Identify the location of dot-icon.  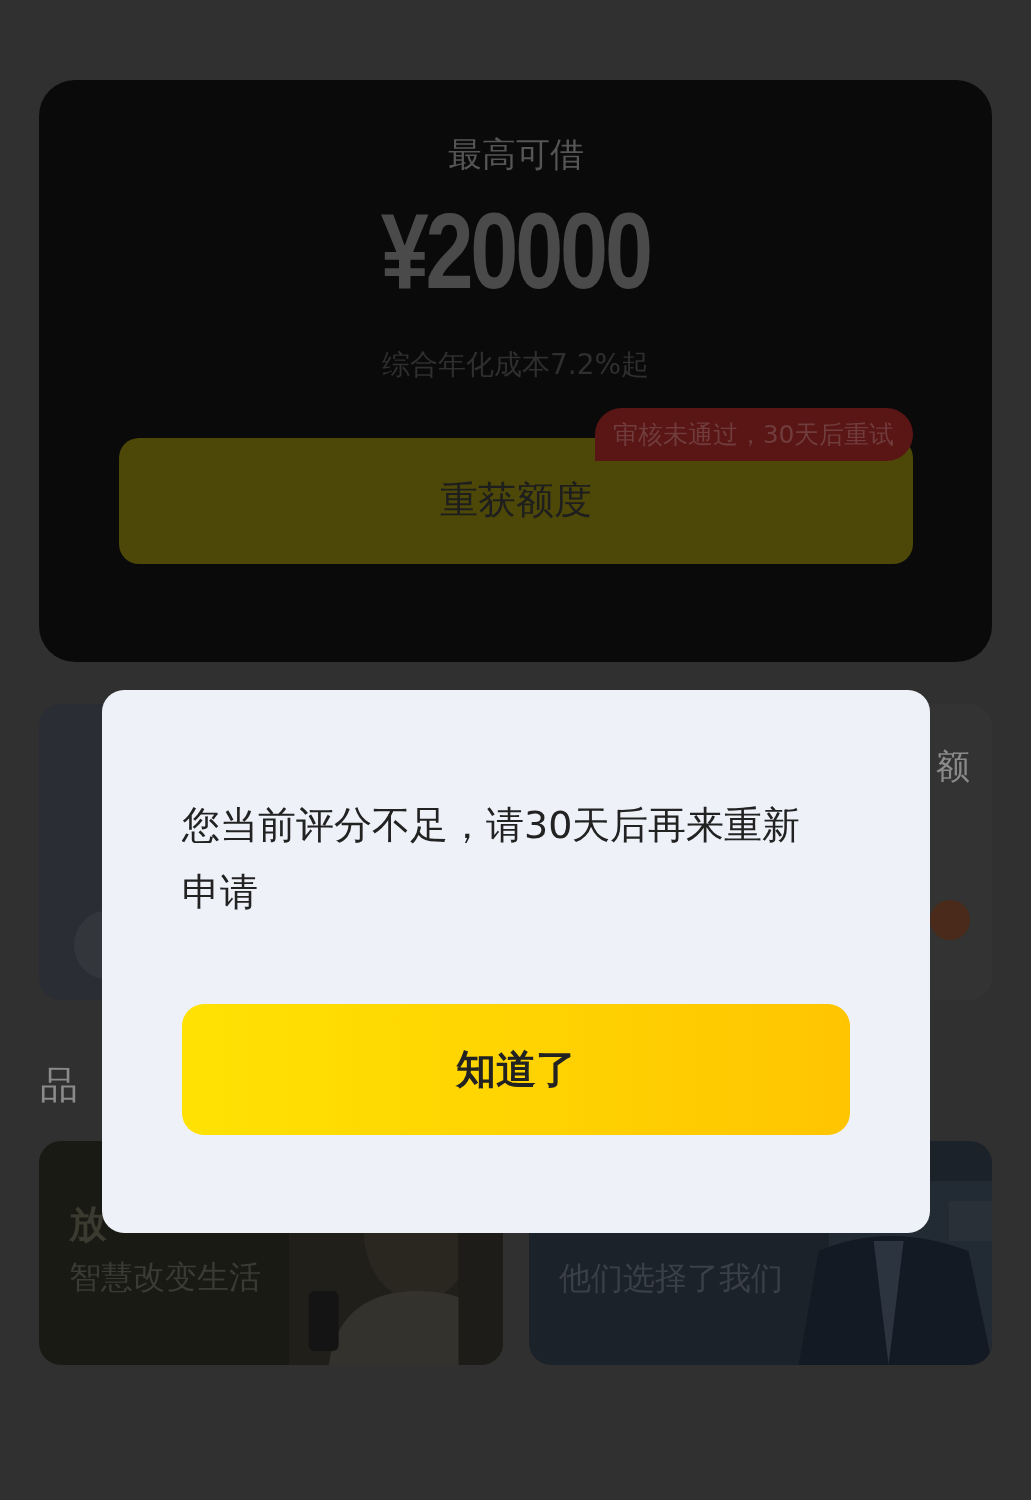
(950, 920).